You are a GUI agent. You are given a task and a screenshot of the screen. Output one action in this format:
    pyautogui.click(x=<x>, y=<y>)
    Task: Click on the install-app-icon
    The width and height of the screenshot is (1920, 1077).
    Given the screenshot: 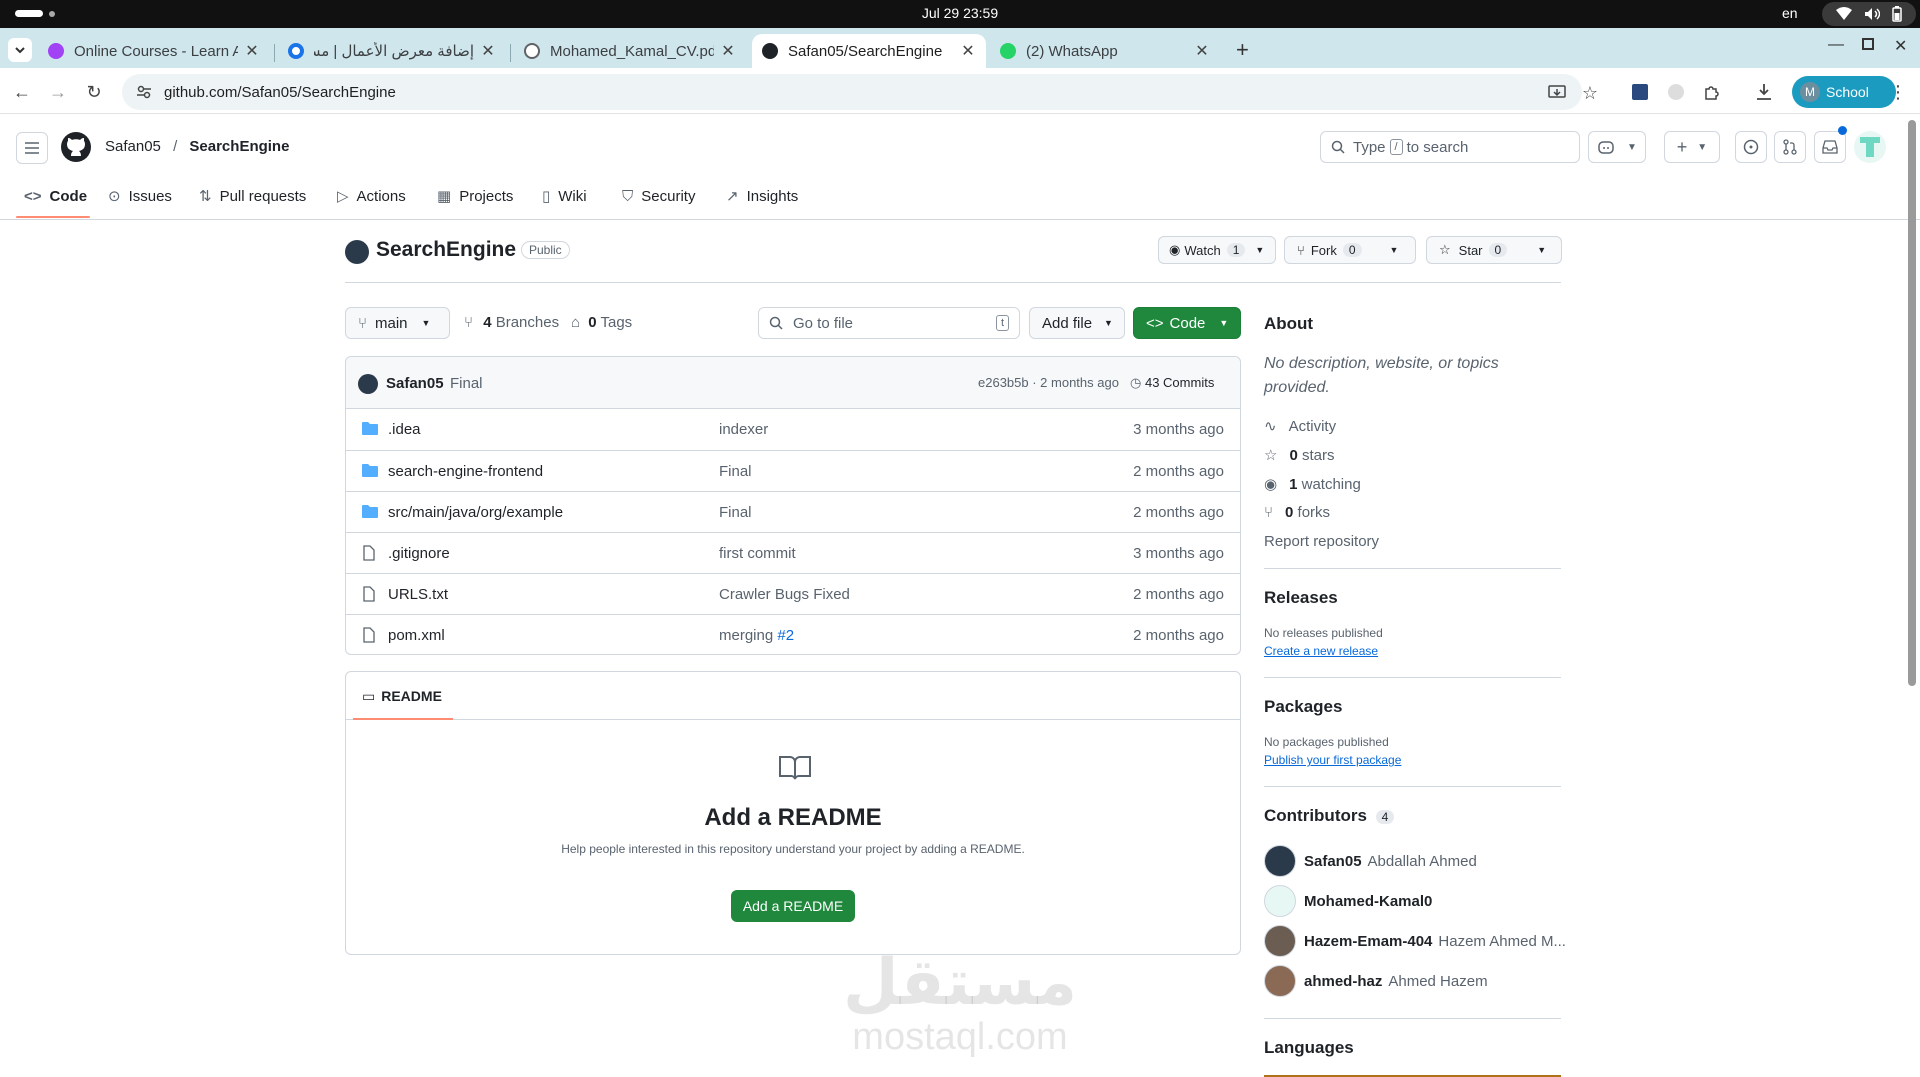 What is the action you would take?
    pyautogui.click(x=1557, y=93)
    